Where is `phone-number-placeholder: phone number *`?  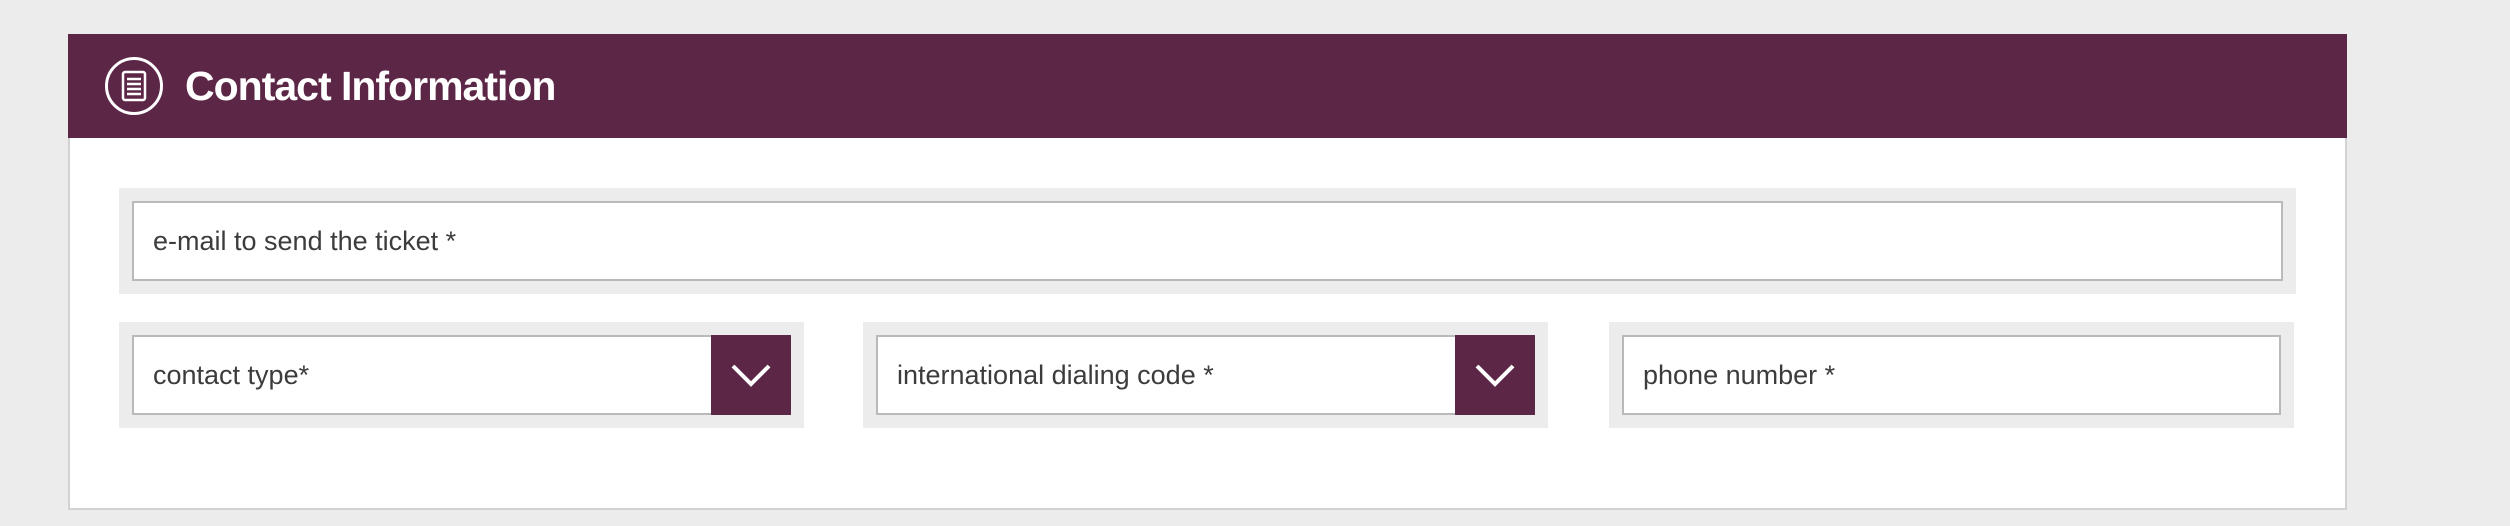
phone-number-placeholder: phone number * is located at coordinates (1739, 374).